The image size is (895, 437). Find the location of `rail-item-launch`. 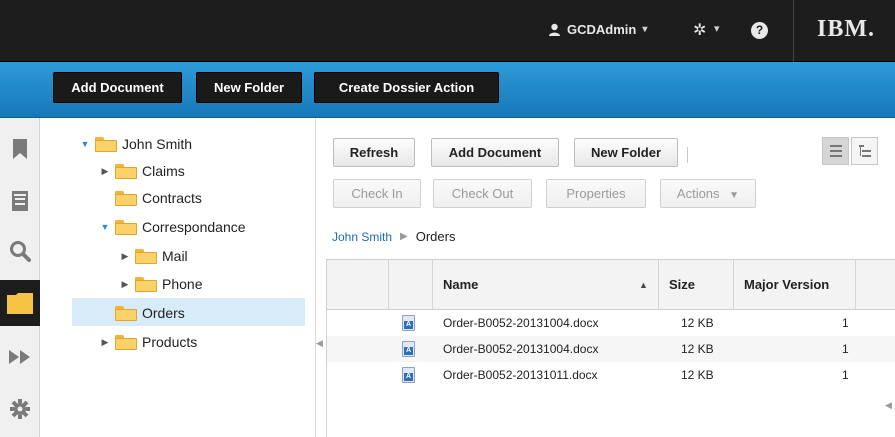

rail-item-launch is located at coordinates (20, 357).